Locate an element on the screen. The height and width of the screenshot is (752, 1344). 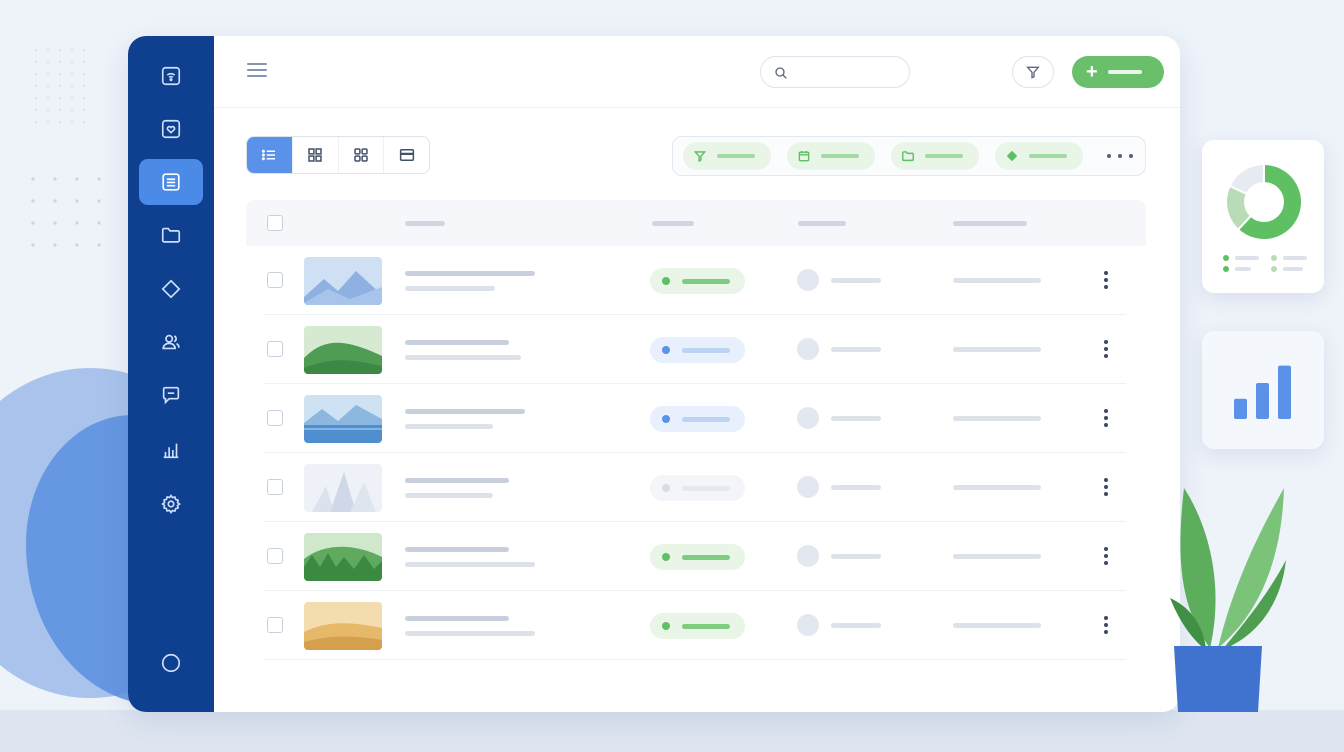
sidebar-item-analytics is located at coordinates (171, 450).